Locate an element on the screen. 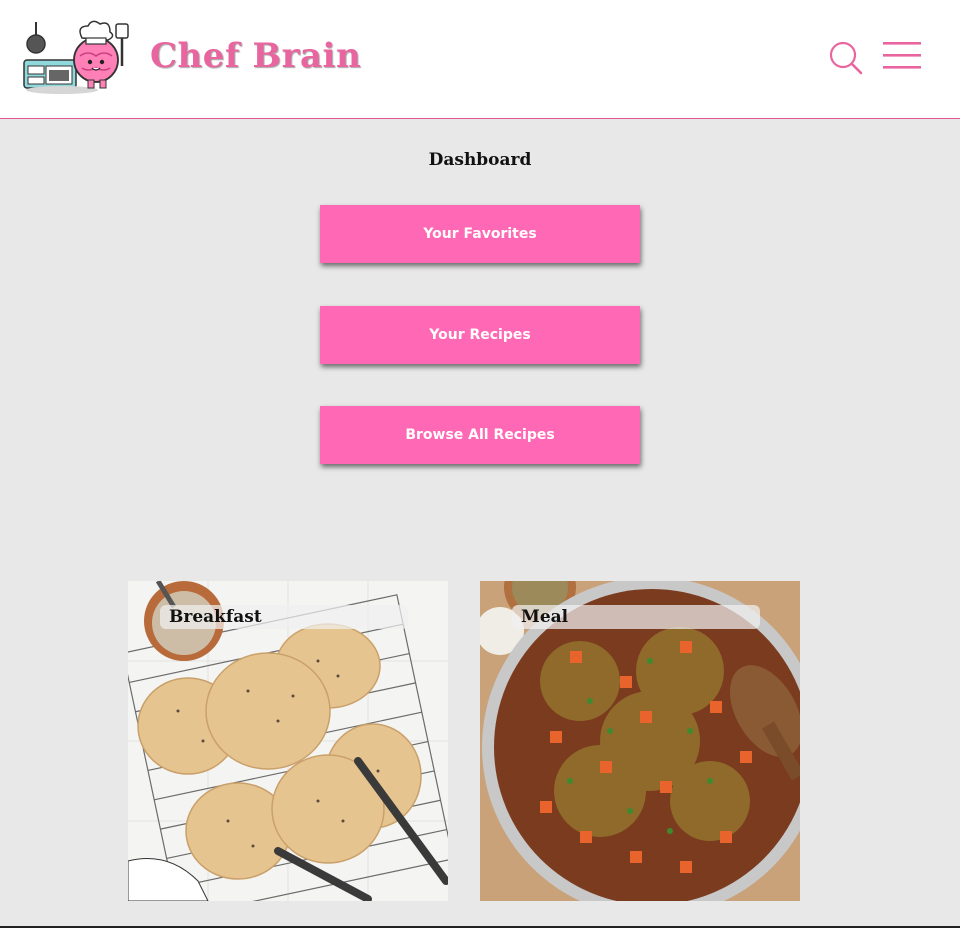 This screenshot has width=960, height=928. hamburger-menu-icon is located at coordinates (902, 56).